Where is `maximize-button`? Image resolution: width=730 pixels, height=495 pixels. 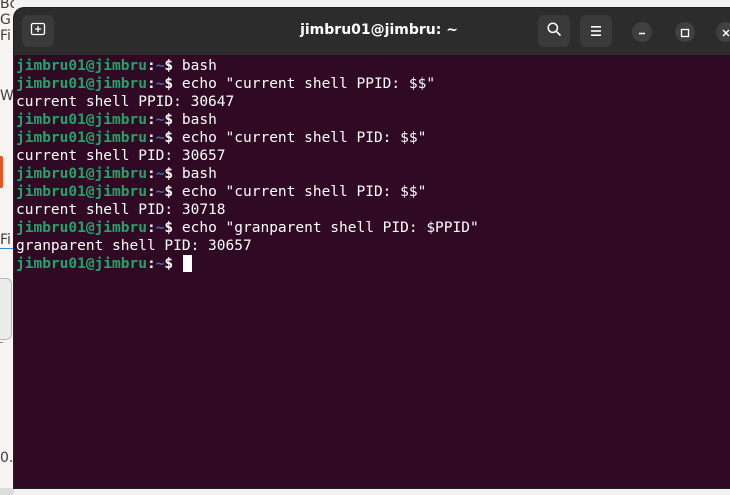
maximize-button is located at coordinates (685, 32).